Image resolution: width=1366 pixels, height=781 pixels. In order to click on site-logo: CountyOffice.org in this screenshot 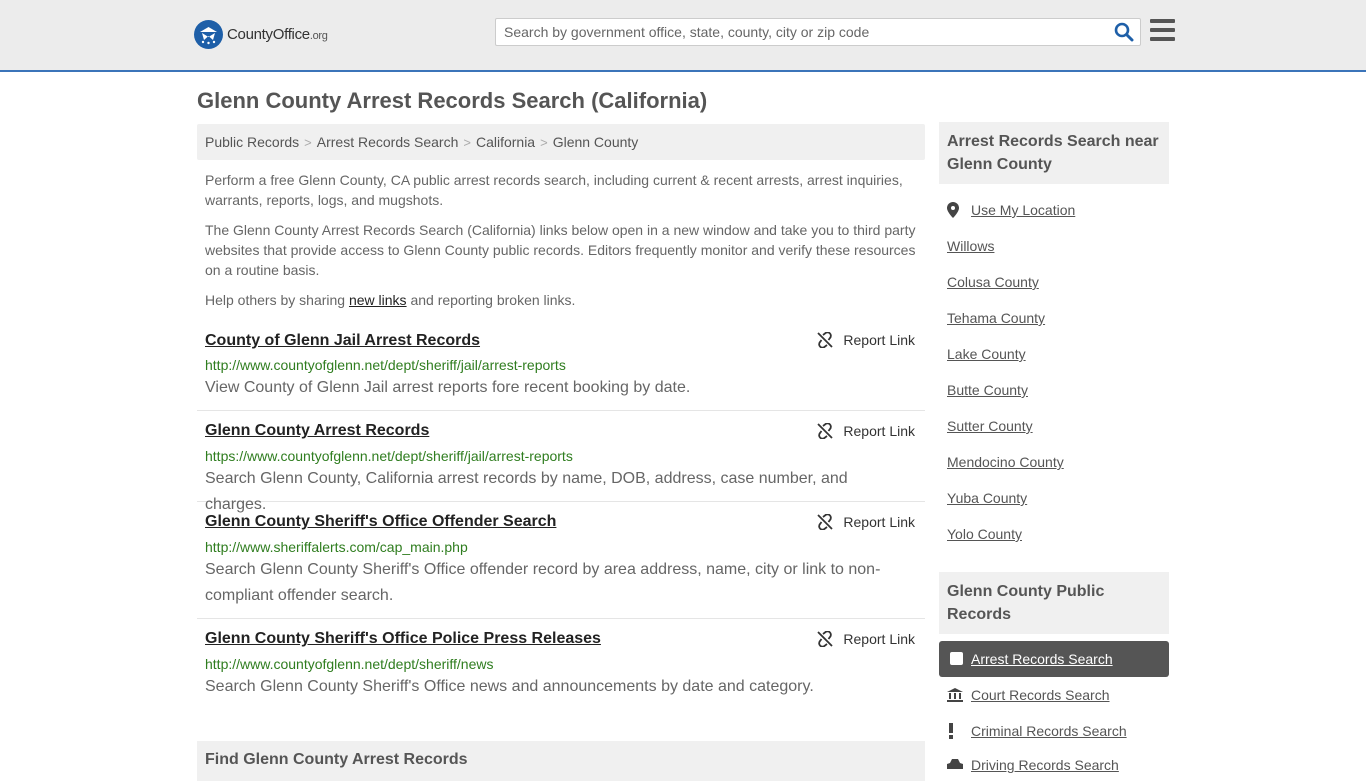, I will do `click(261, 34)`.